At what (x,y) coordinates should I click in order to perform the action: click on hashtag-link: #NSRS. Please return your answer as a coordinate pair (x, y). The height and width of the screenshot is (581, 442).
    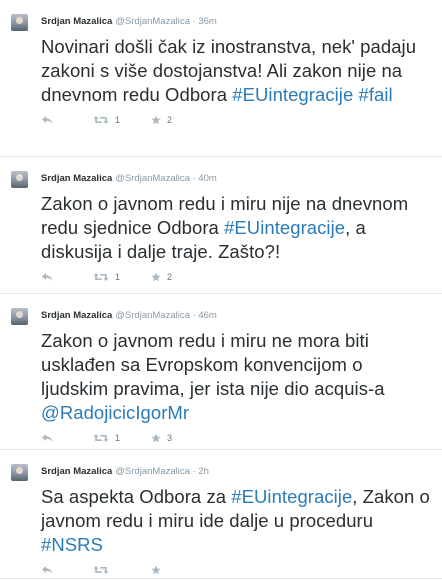
    Looking at the image, I should click on (72, 544).